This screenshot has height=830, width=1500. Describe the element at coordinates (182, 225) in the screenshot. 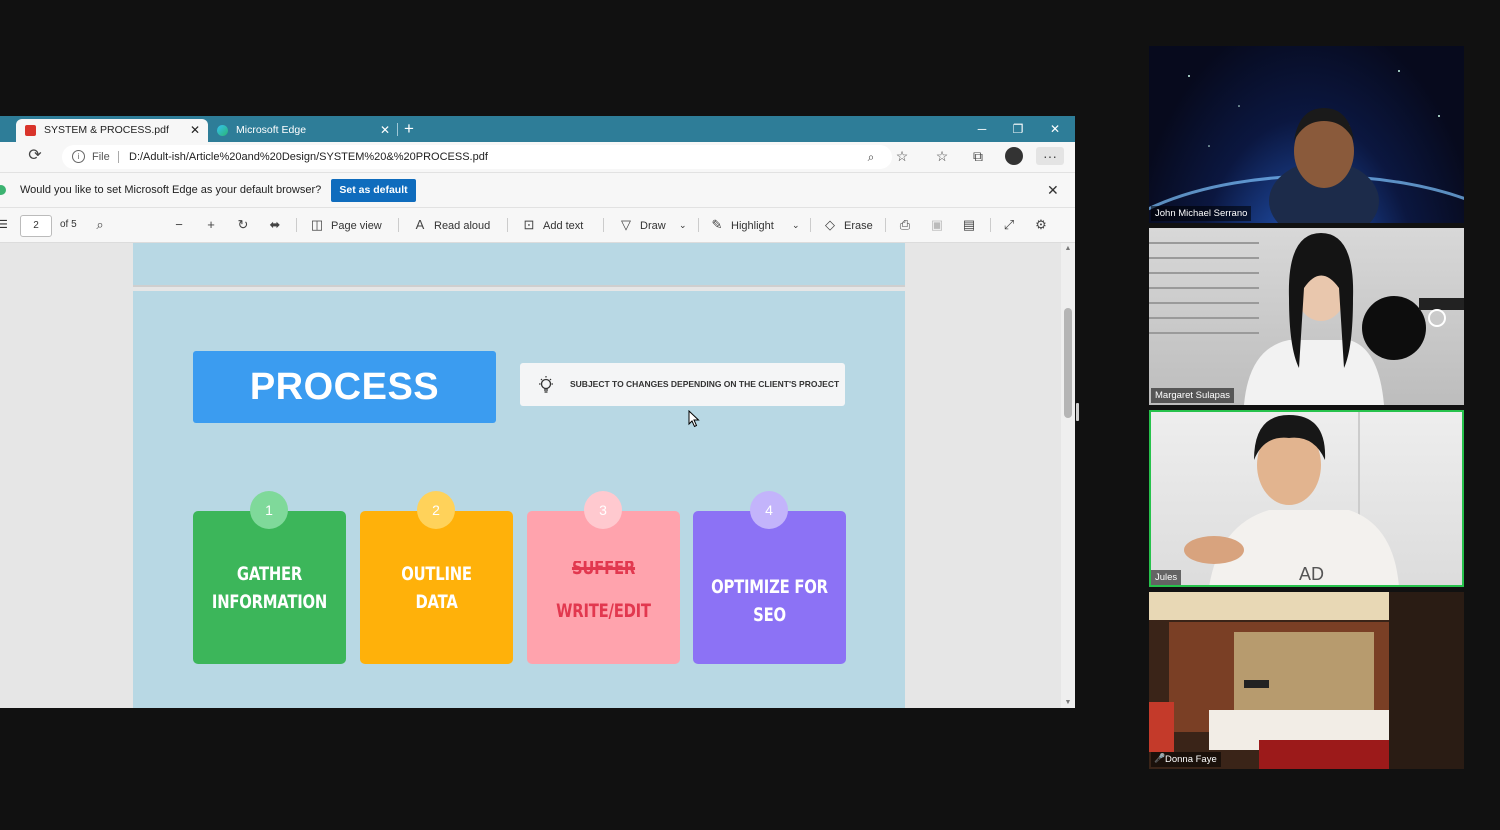

I see `zoom-out-icon: −` at that location.